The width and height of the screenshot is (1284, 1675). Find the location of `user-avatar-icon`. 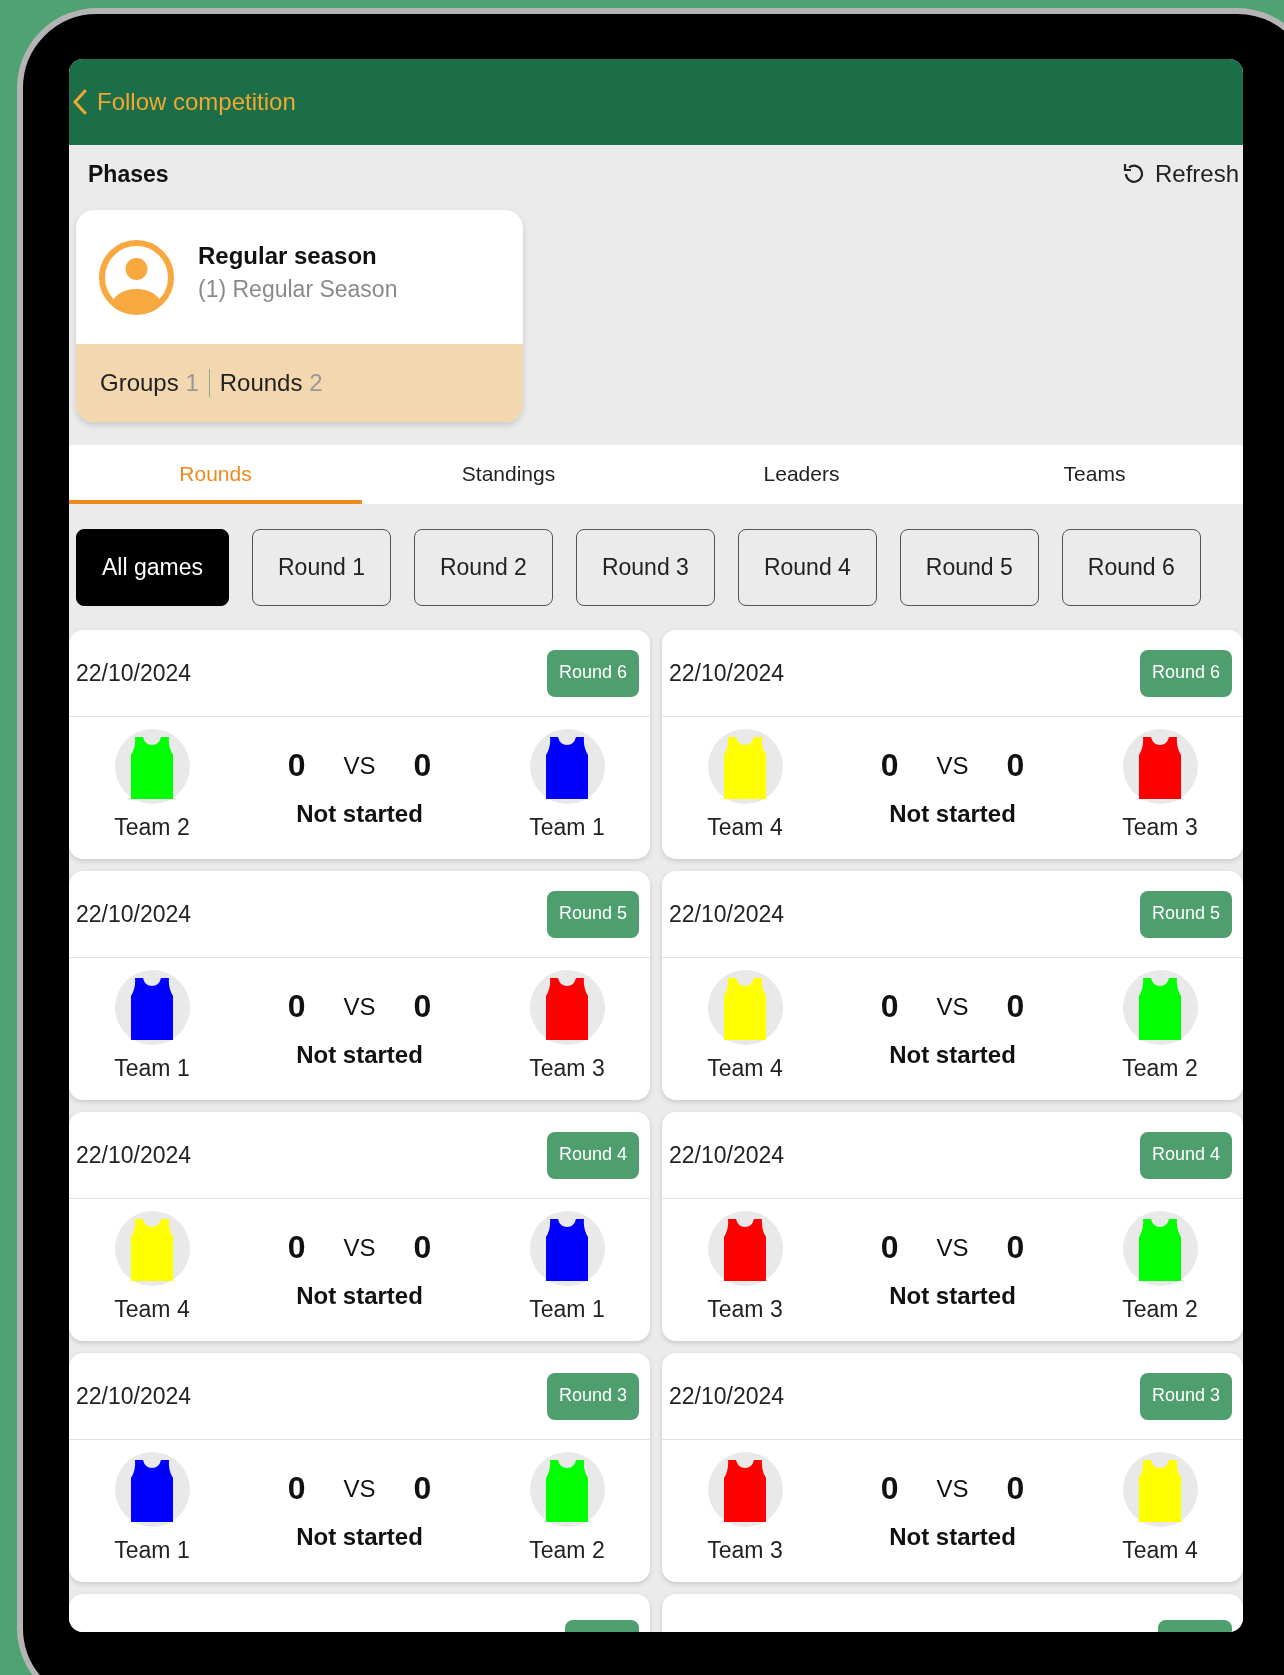

user-avatar-icon is located at coordinates (136, 277).